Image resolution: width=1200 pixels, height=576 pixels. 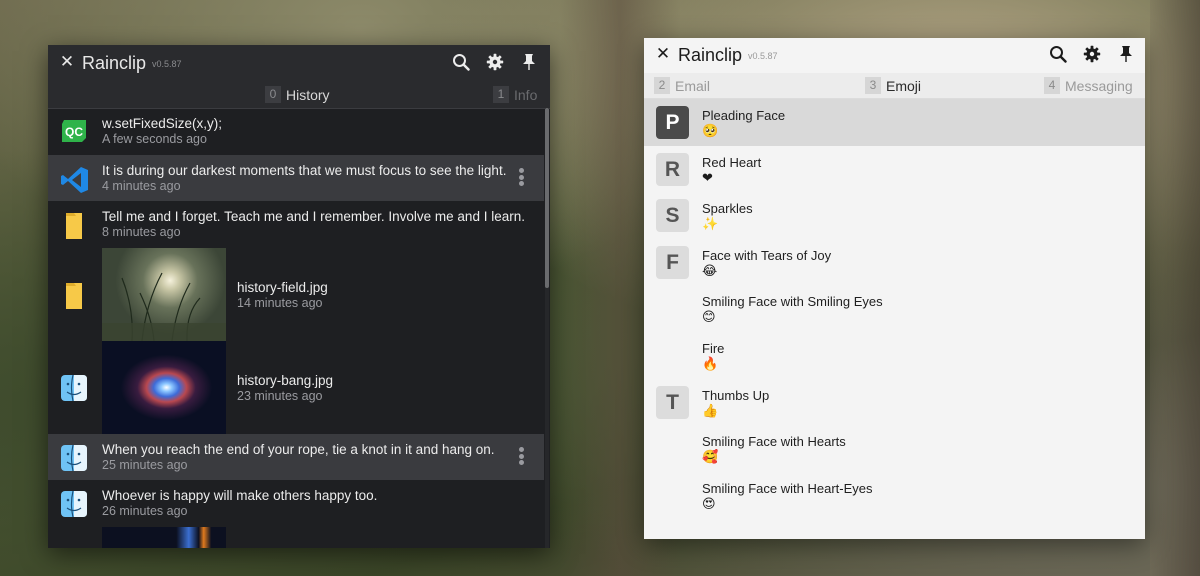 What do you see at coordinates (894, 169) in the screenshot?
I see `list-item: R Red Heart ❤` at bounding box center [894, 169].